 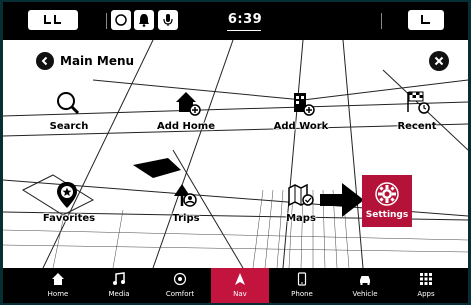 I want to click on climate-pill, so click(x=121, y=20).